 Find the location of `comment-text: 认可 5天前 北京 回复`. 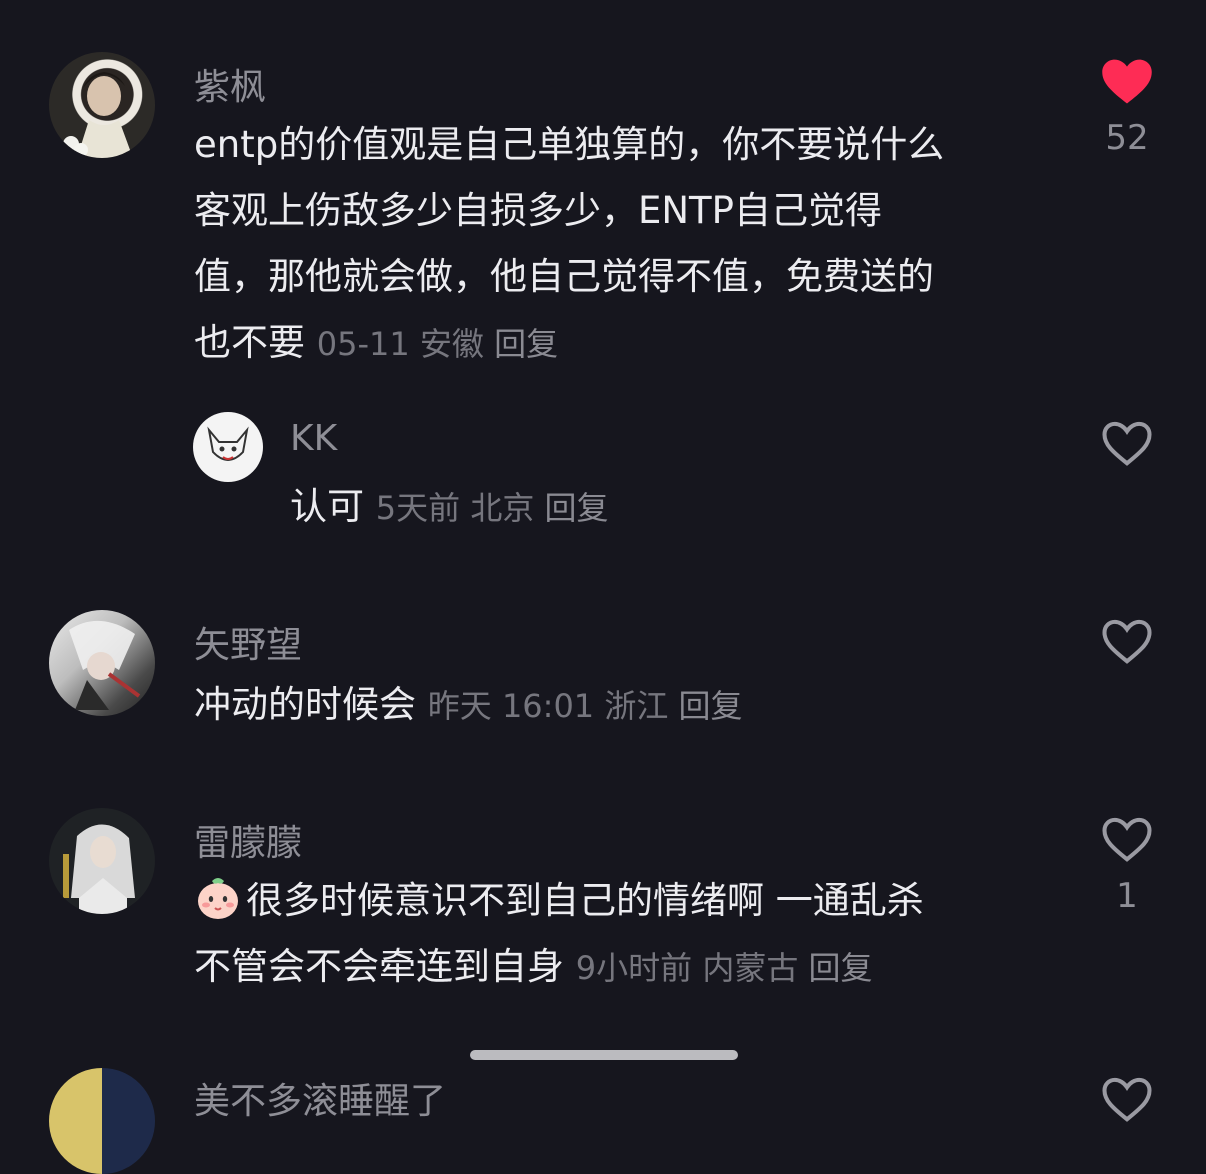

comment-text: 认可 5天前 北京 回复 is located at coordinates (449, 507).